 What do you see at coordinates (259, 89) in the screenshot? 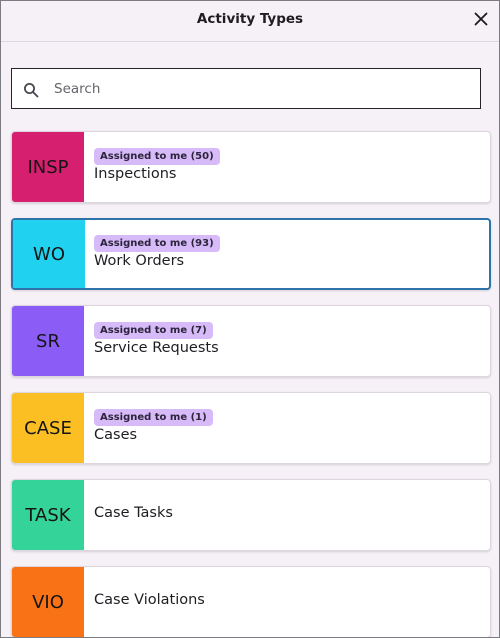
I see `search-input` at bounding box center [259, 89].